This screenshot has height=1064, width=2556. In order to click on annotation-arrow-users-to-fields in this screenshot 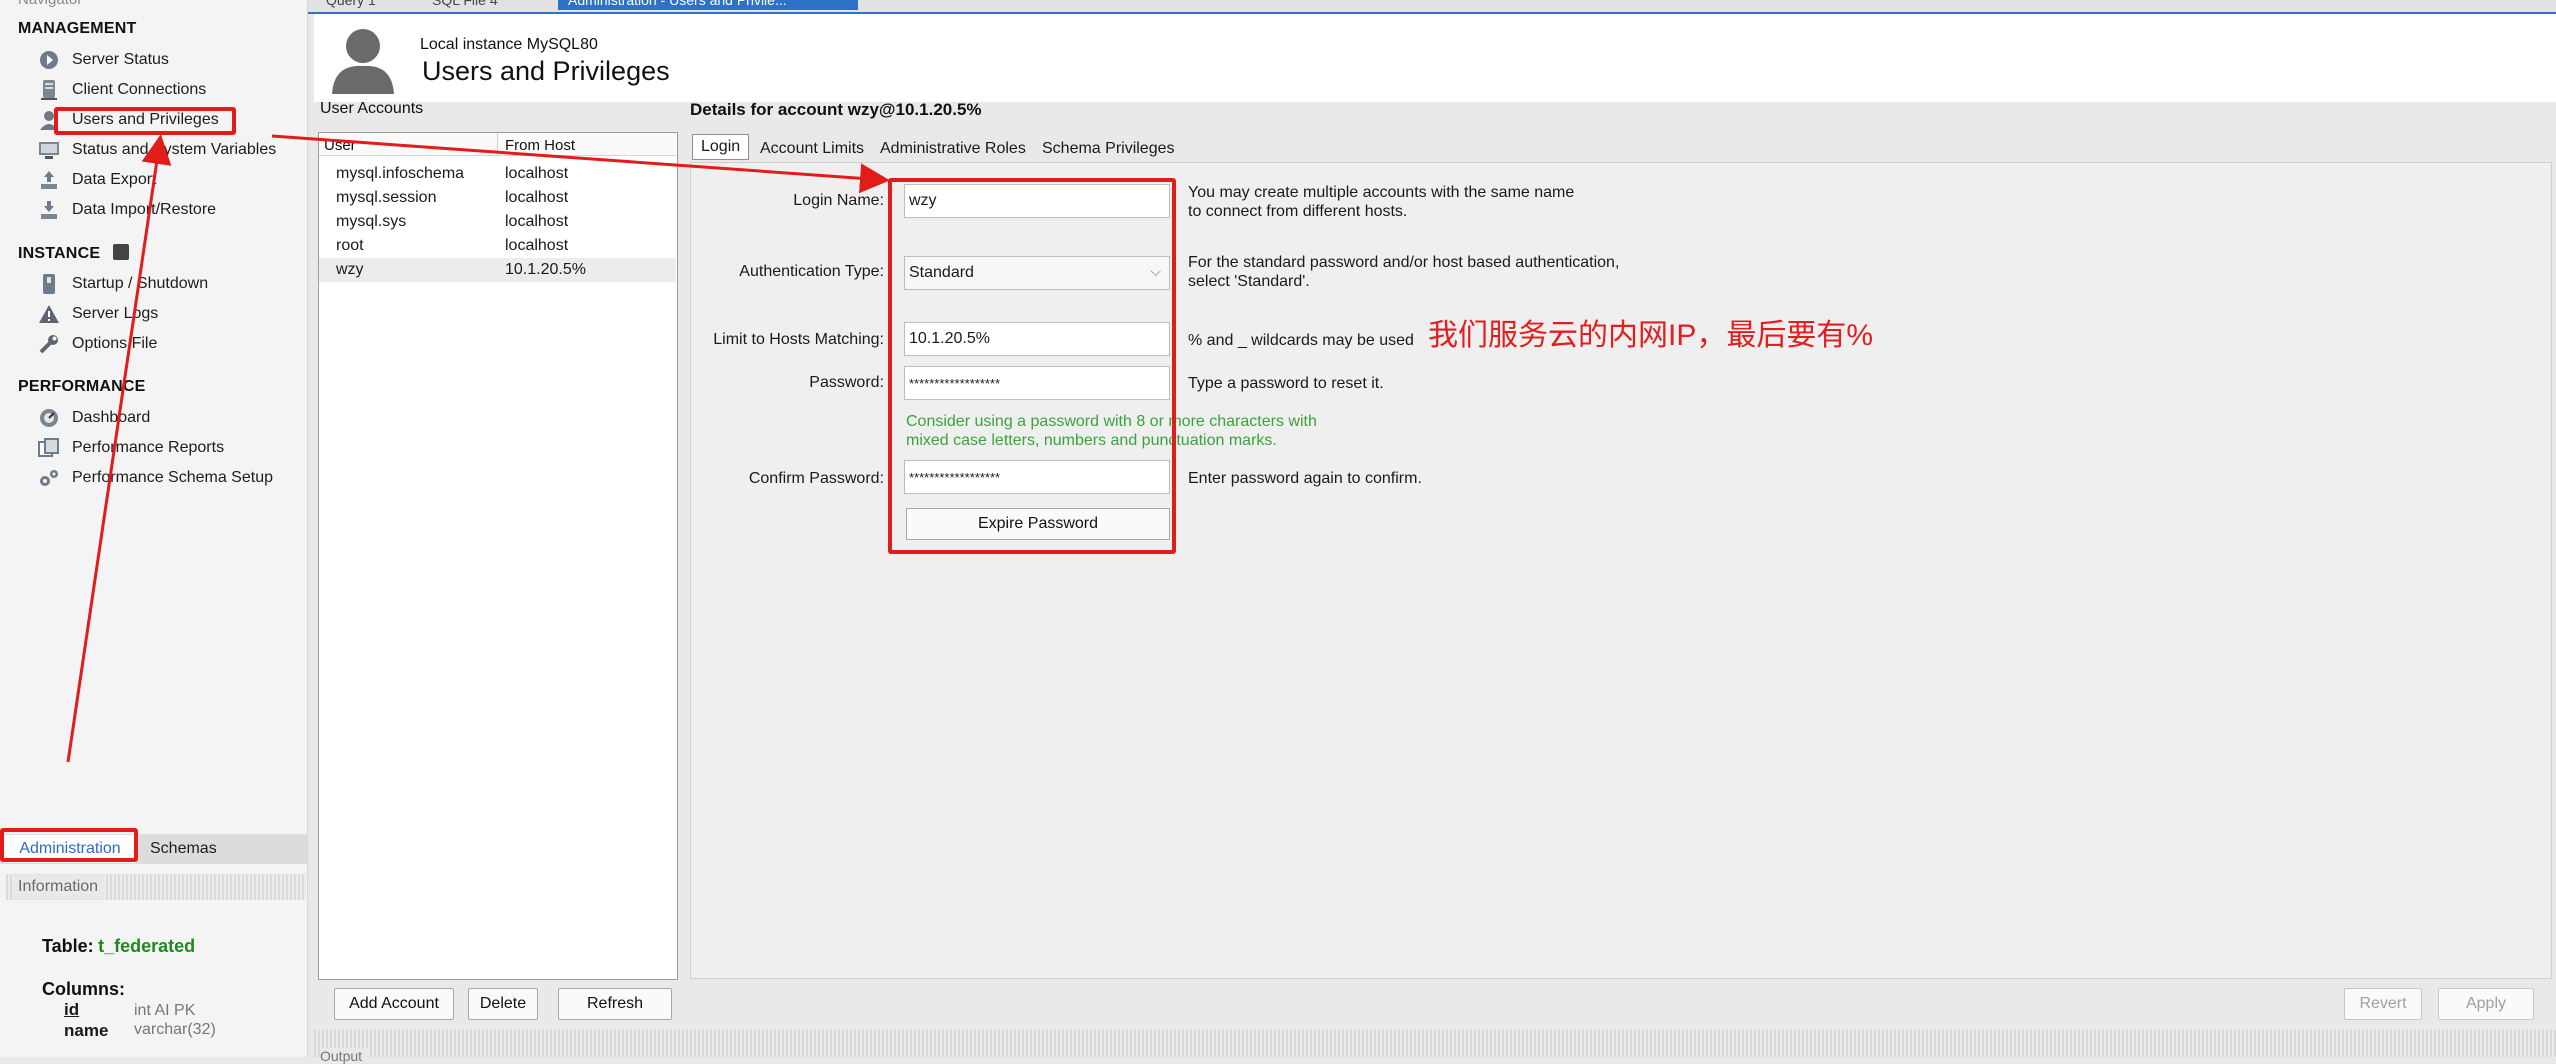, I will do `click(580, 164)`.